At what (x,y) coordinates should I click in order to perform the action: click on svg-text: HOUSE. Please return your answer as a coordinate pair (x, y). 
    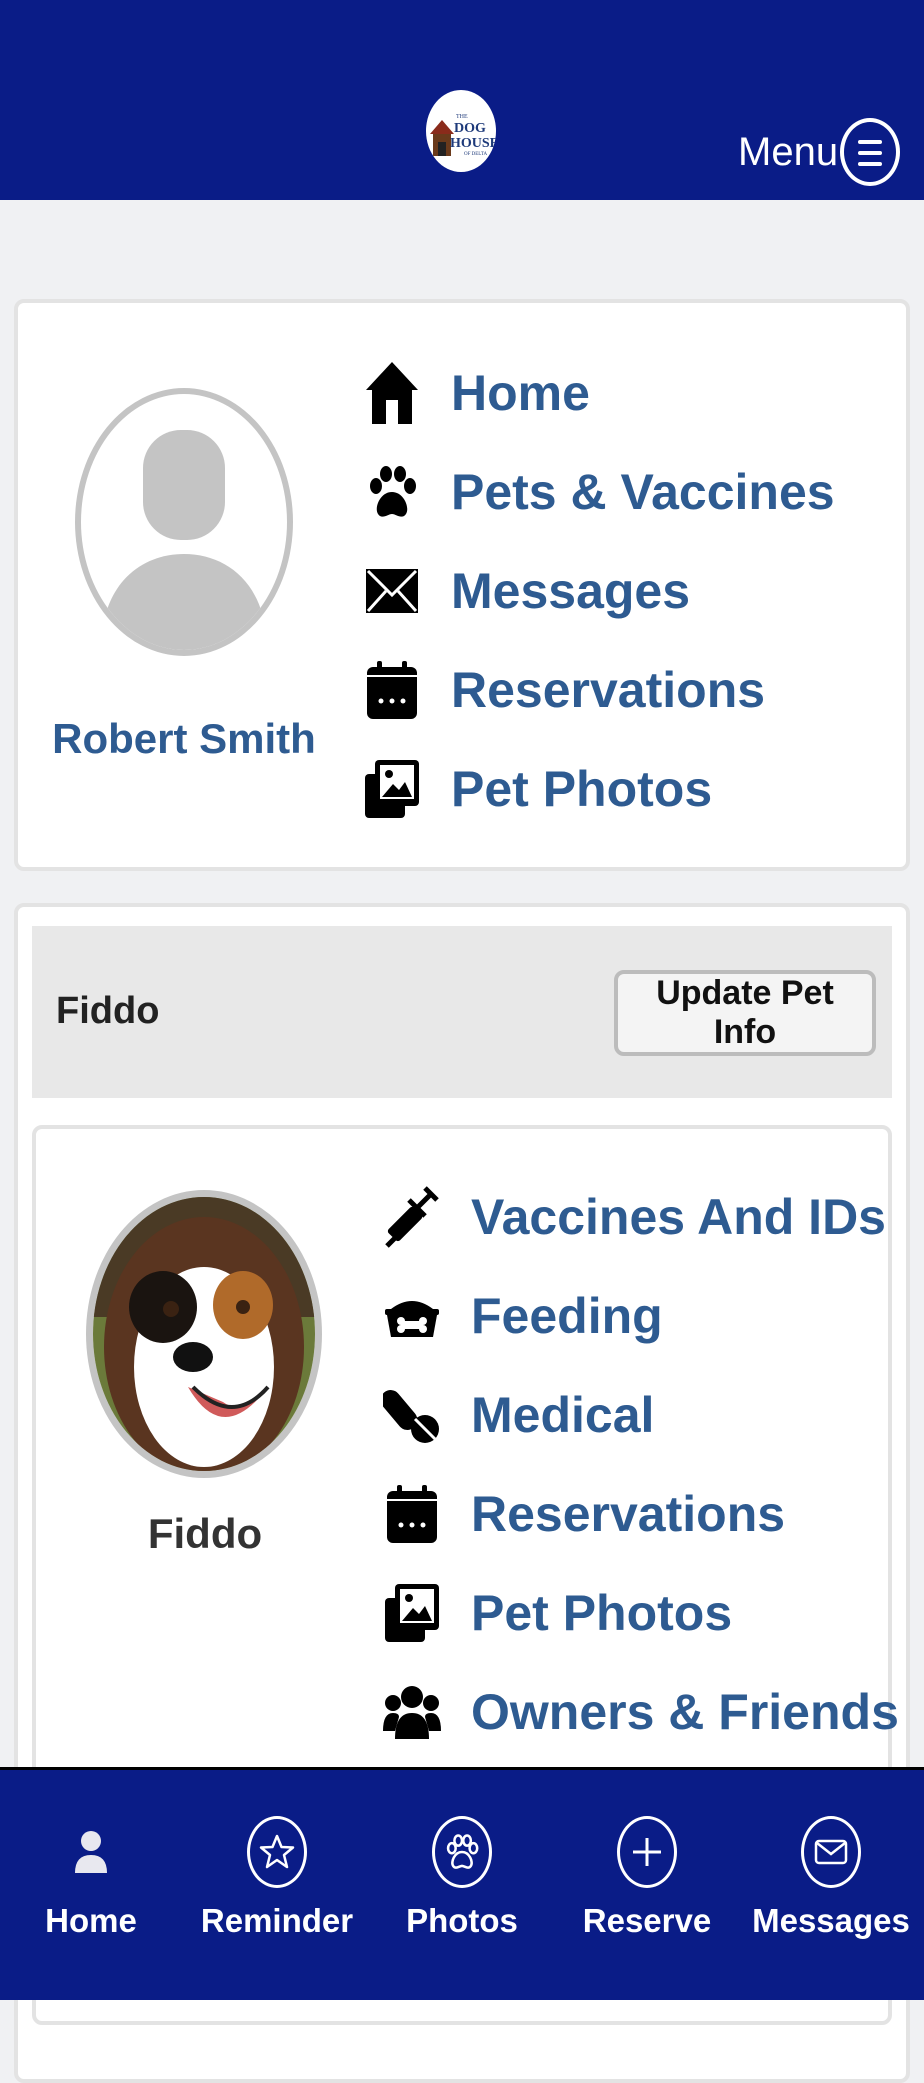
    Looking at the image, I should click on (473, 143).